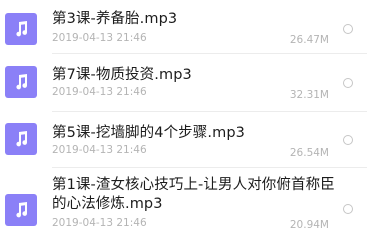 The height and width of the screenshot is (241, 367). What do you see at coordinates (122, 75) in the screenshot?
I see `file-name: 第7课-物质投资.mp3` at bounding box center [122, 75].